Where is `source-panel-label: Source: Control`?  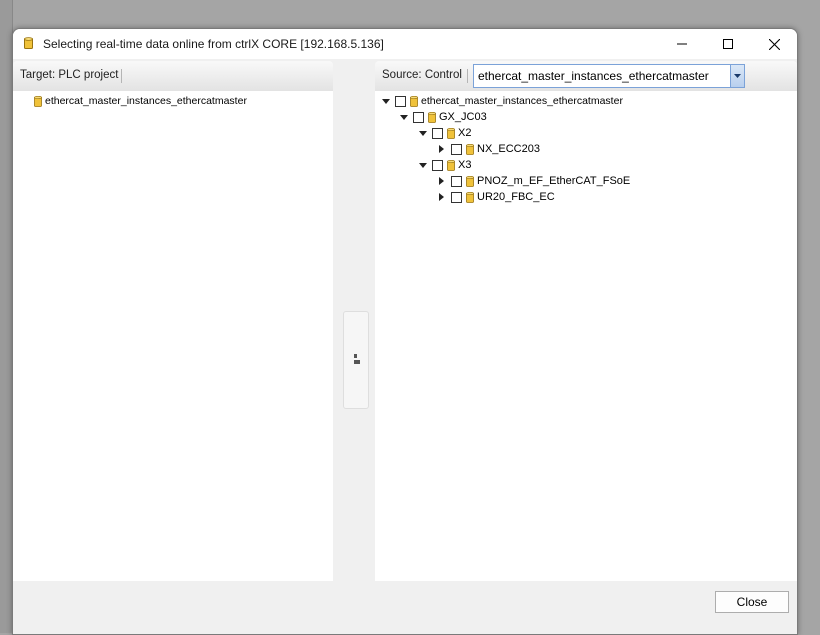 source-panel-label: Source: Control is located at coordinates (422, 75).